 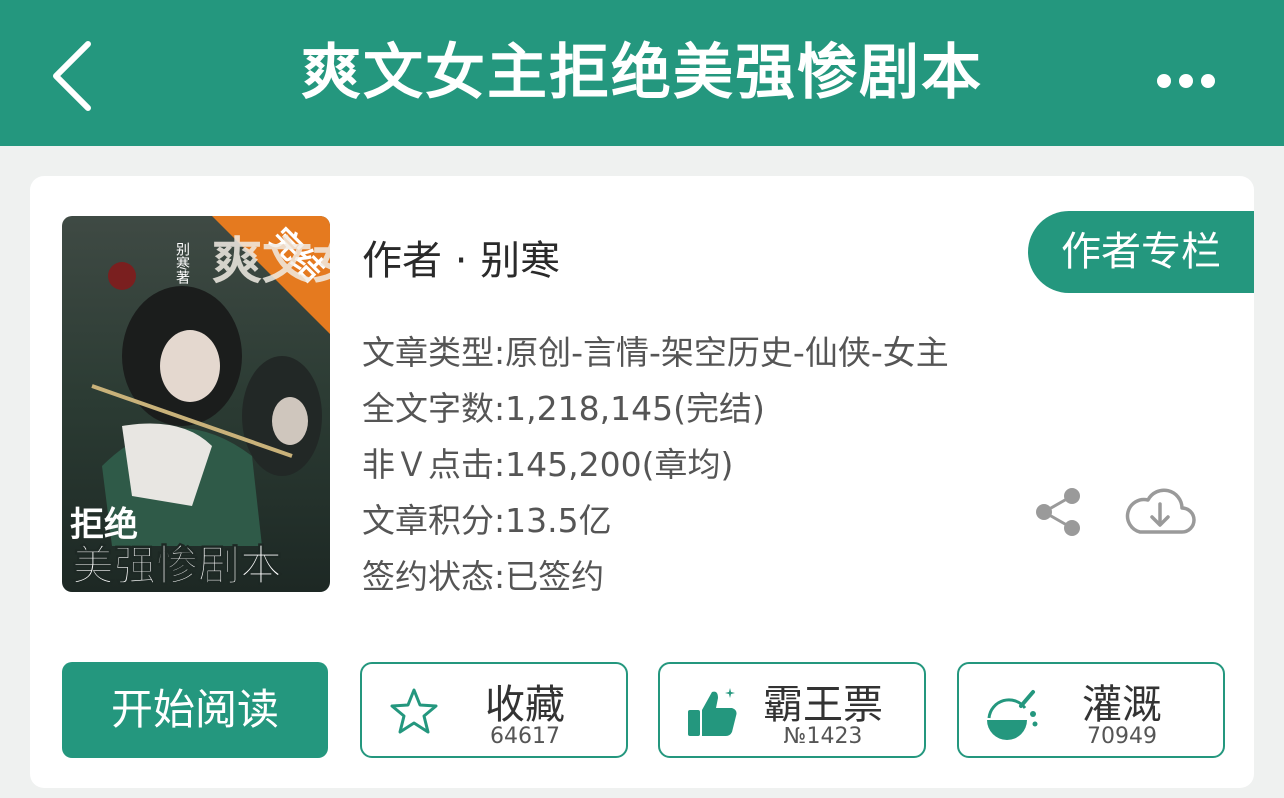 I want to click on meta-score: 文章积分:13.5亿, so click(x=487, y=520).